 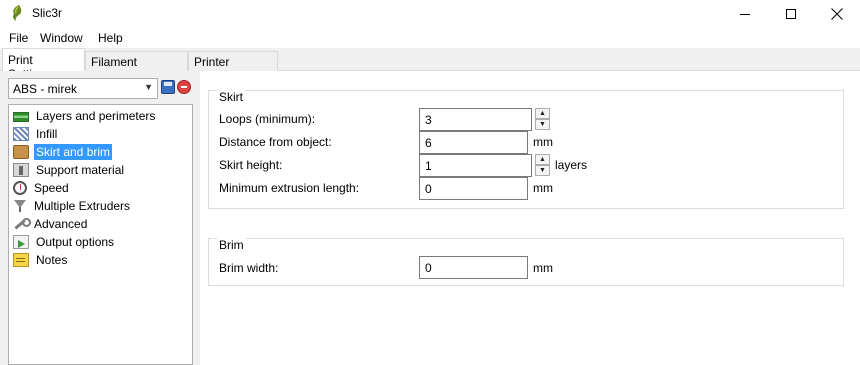 I want to click on minimize-icon, so click(x=745, y=14).